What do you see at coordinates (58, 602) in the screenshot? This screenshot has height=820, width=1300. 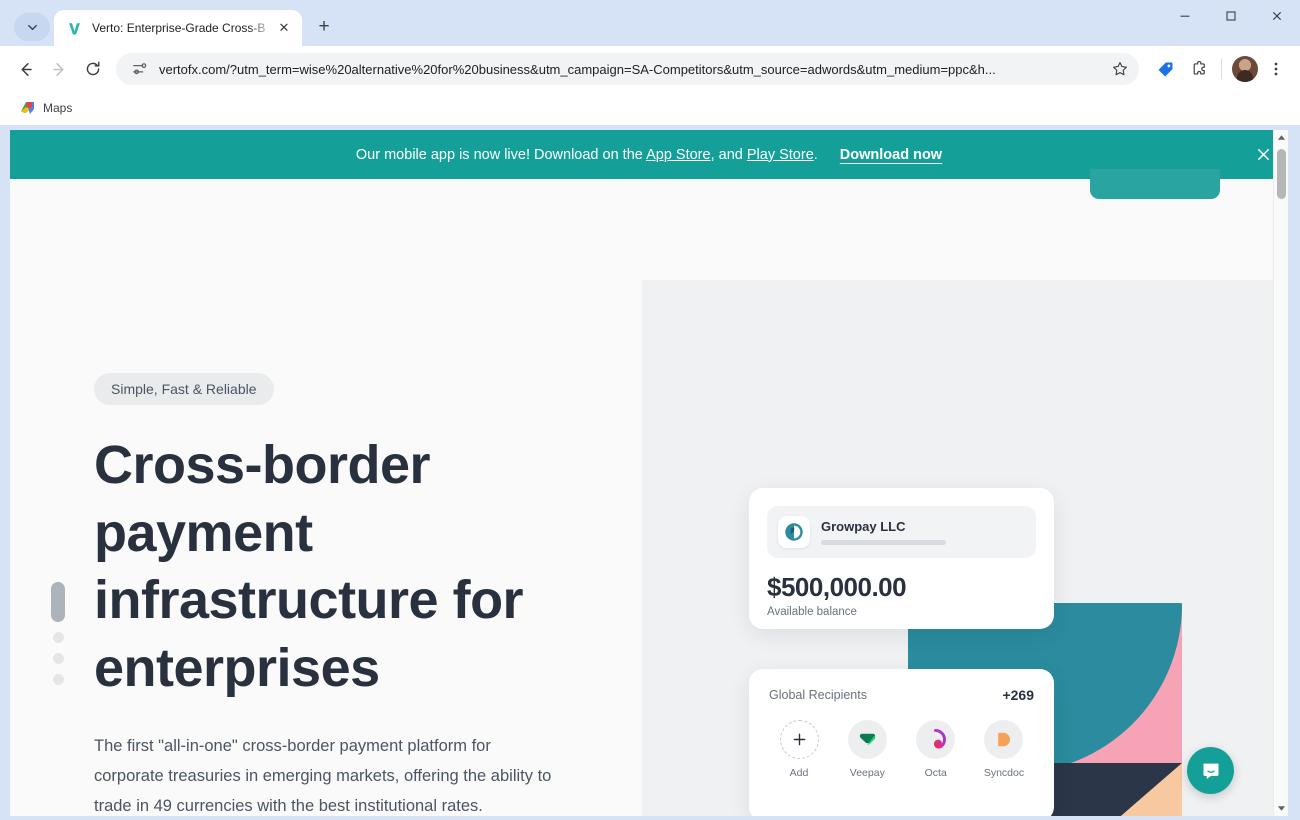 I see `carousel-dot-active` at bounding box center [58, 602].